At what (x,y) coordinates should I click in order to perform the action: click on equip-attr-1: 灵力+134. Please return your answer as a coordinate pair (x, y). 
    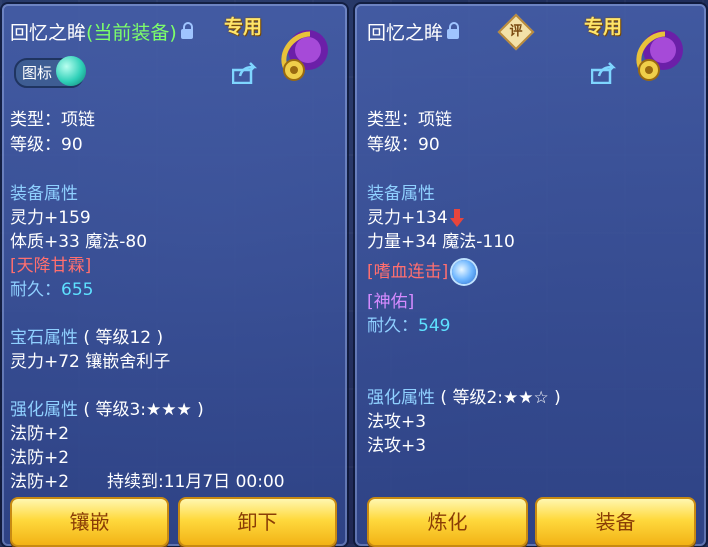
    Looking at the image, I should click on (407, 218).